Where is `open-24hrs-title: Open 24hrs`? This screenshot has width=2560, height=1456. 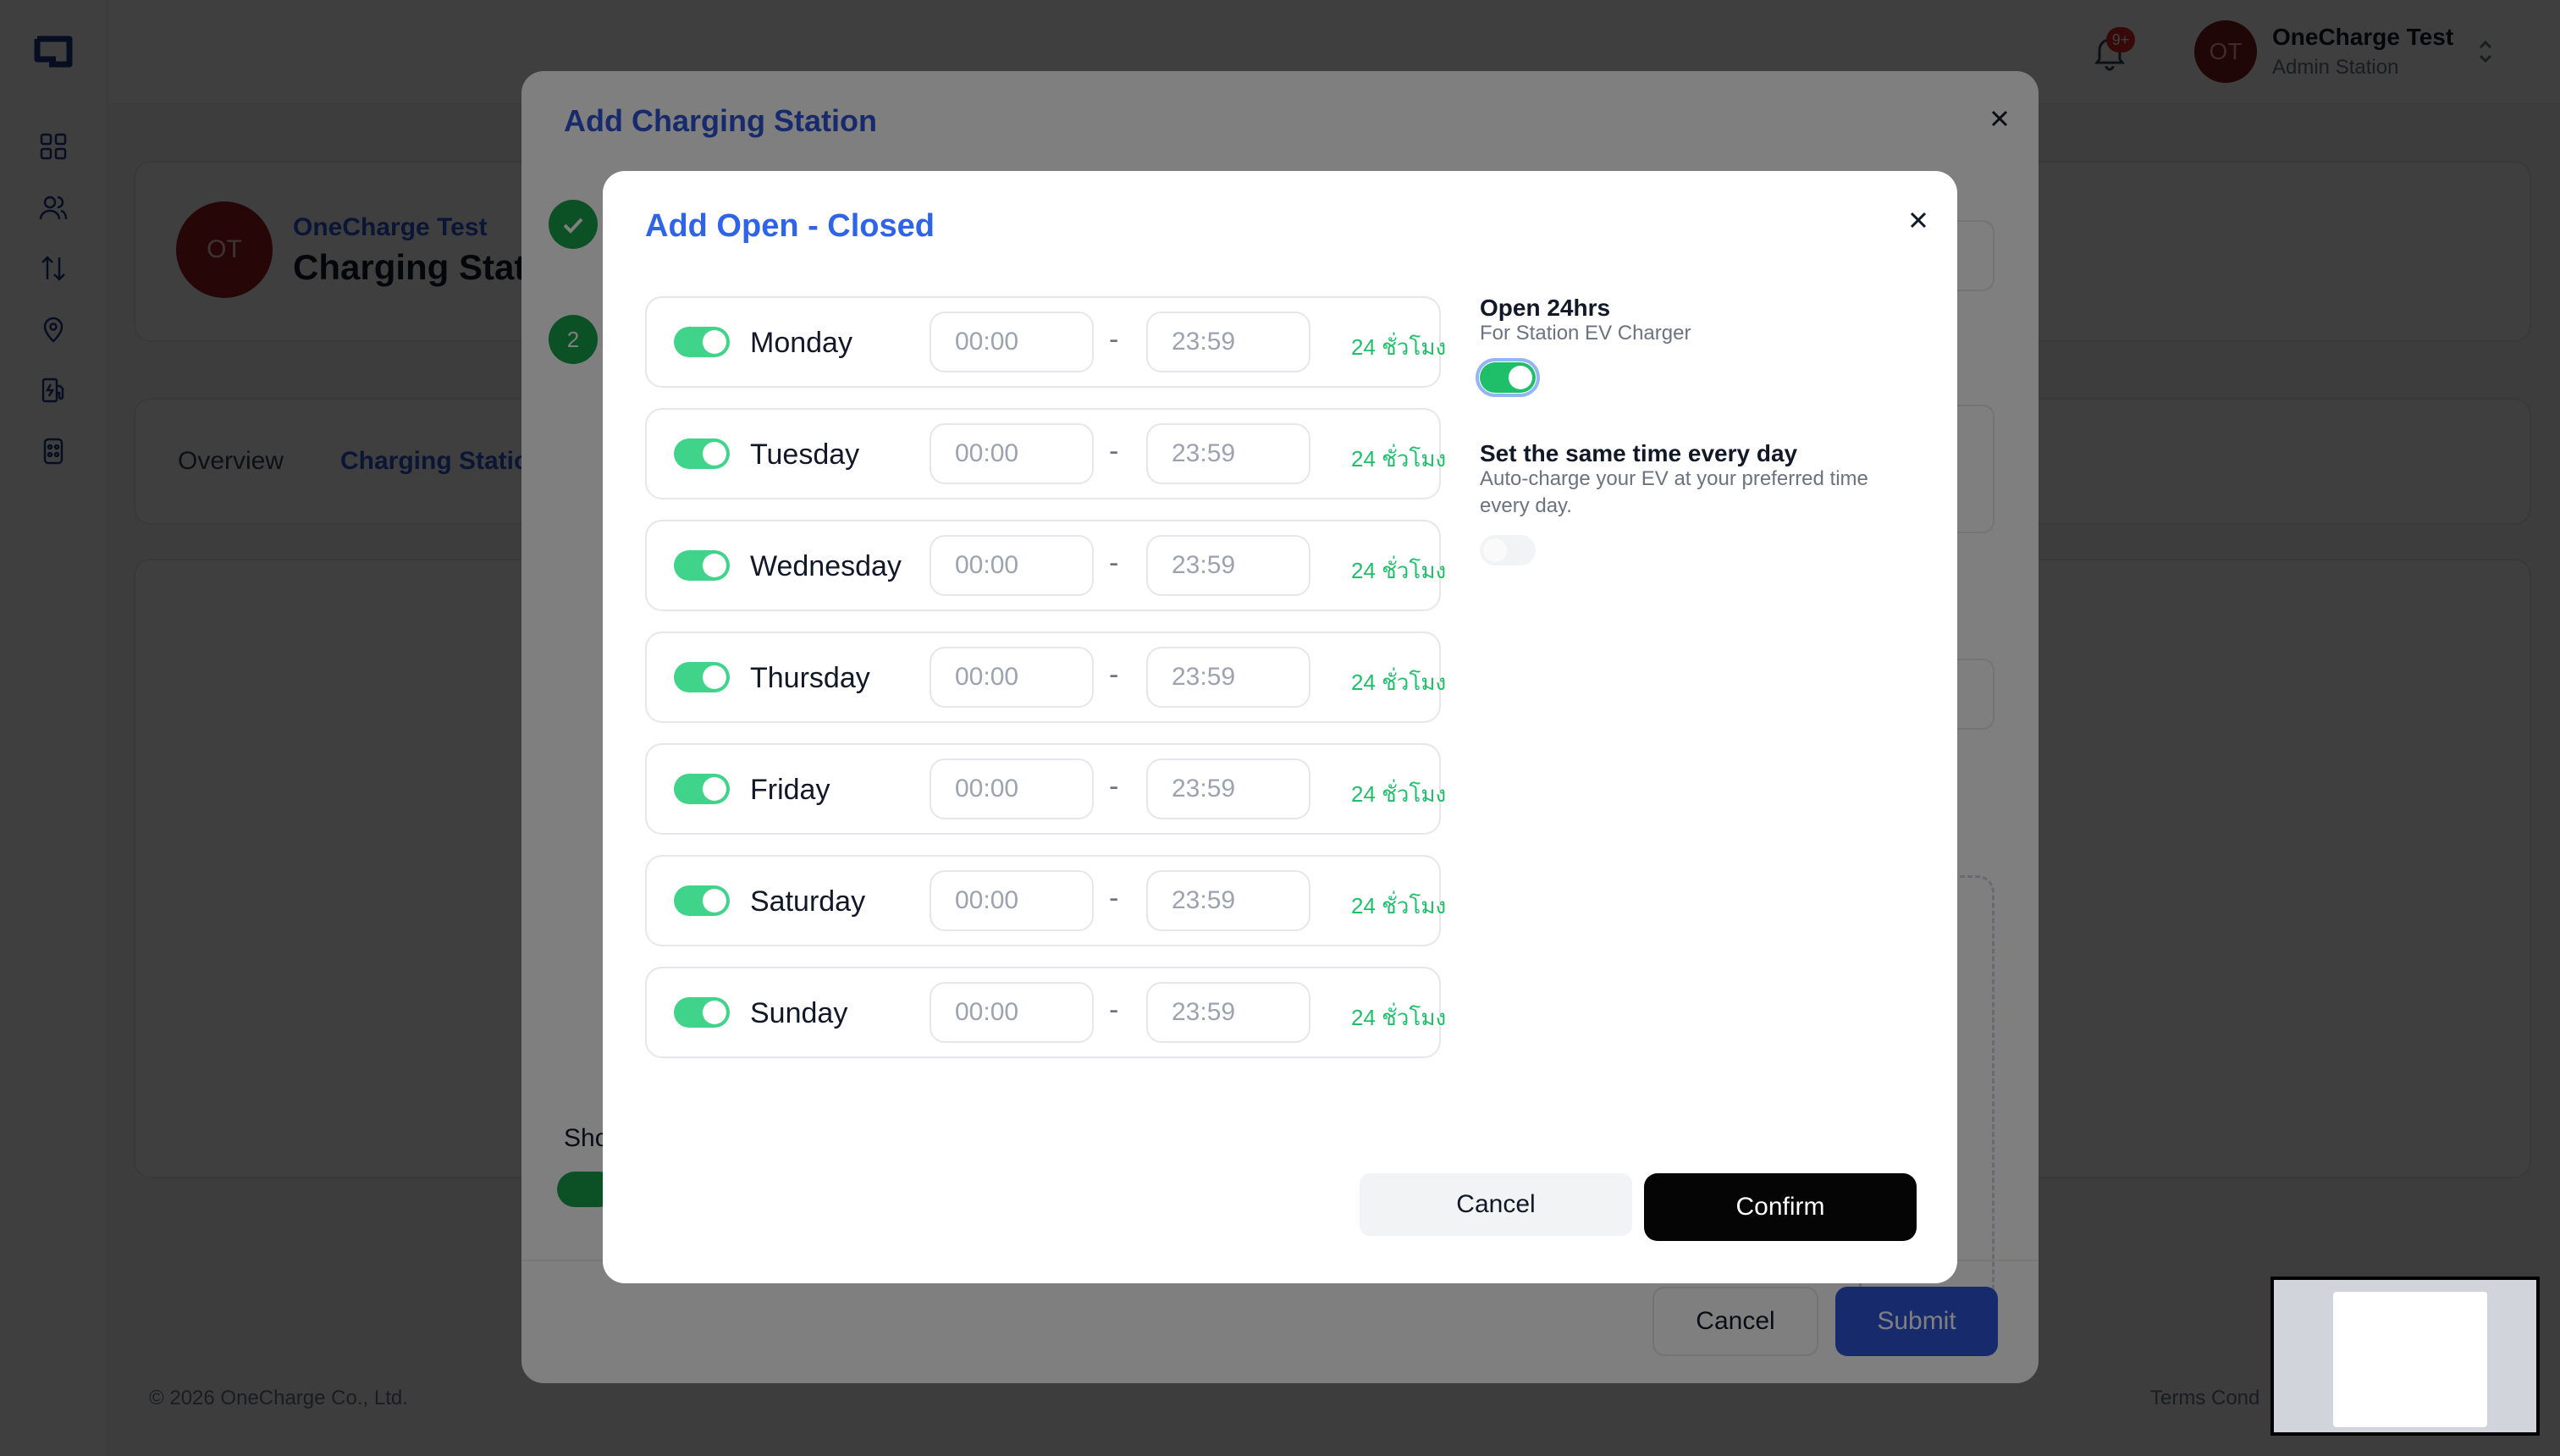
open-24hrs-title: Open 24hrs is located at coordinates (1545, 308).